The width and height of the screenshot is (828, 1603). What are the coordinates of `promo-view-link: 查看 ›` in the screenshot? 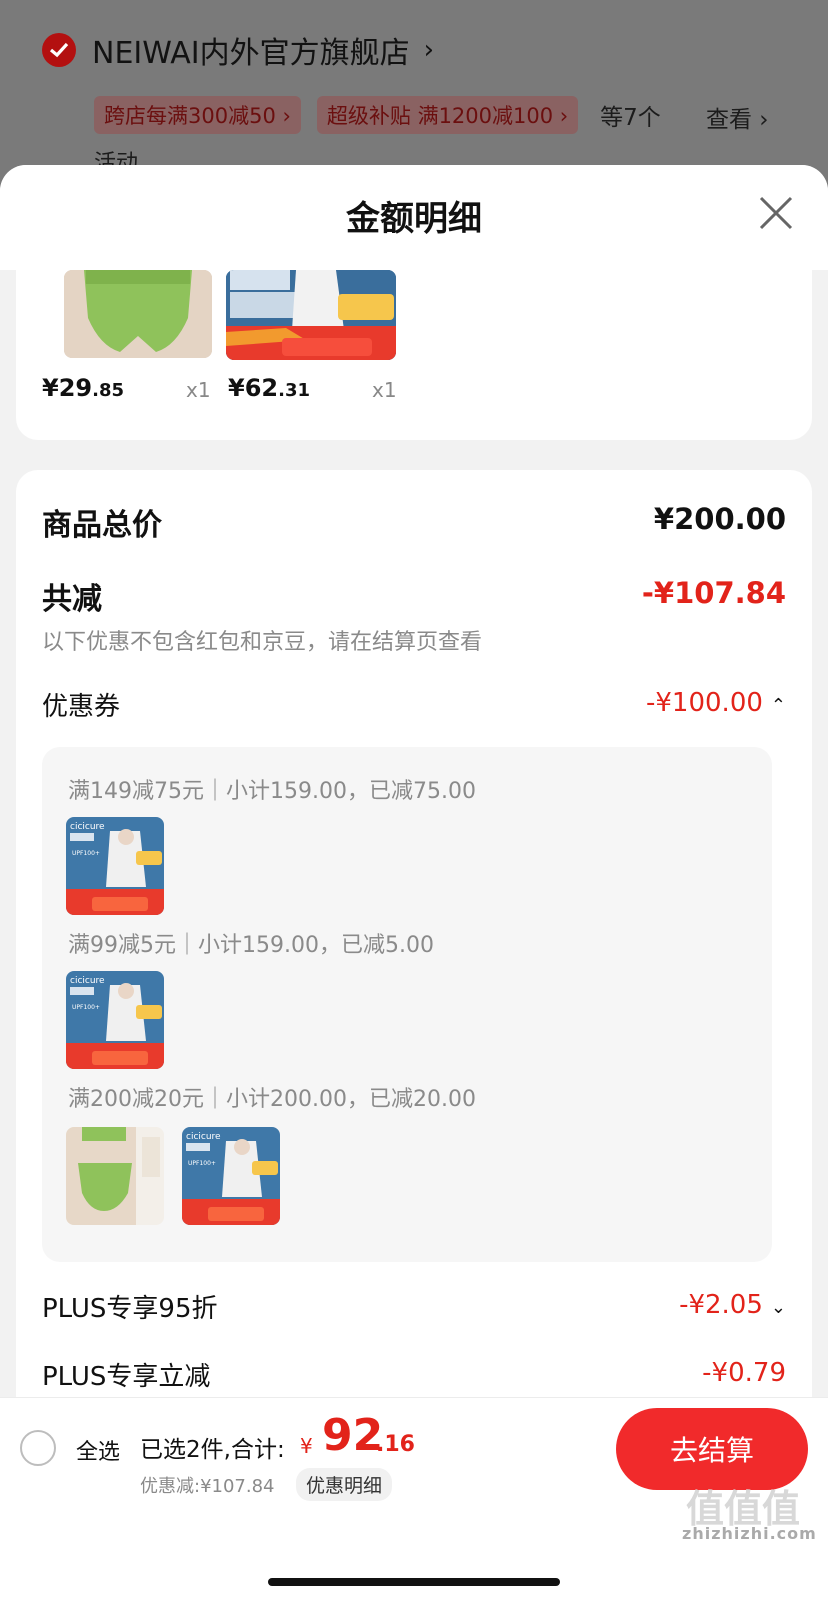 It's located at (737, 117).